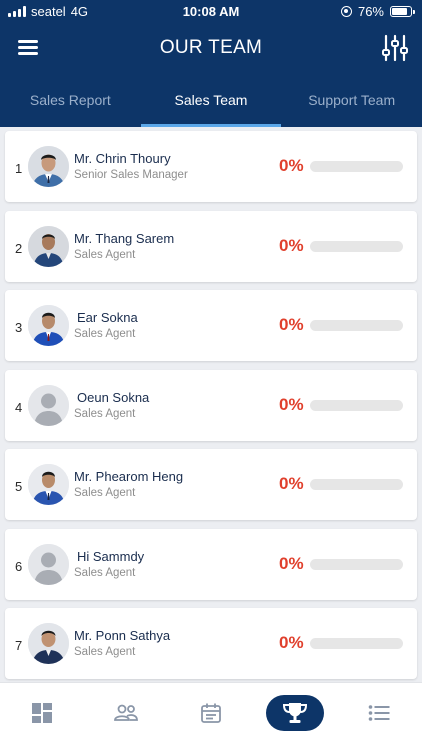  I want to click on trophy-icon, so click(295, 713).